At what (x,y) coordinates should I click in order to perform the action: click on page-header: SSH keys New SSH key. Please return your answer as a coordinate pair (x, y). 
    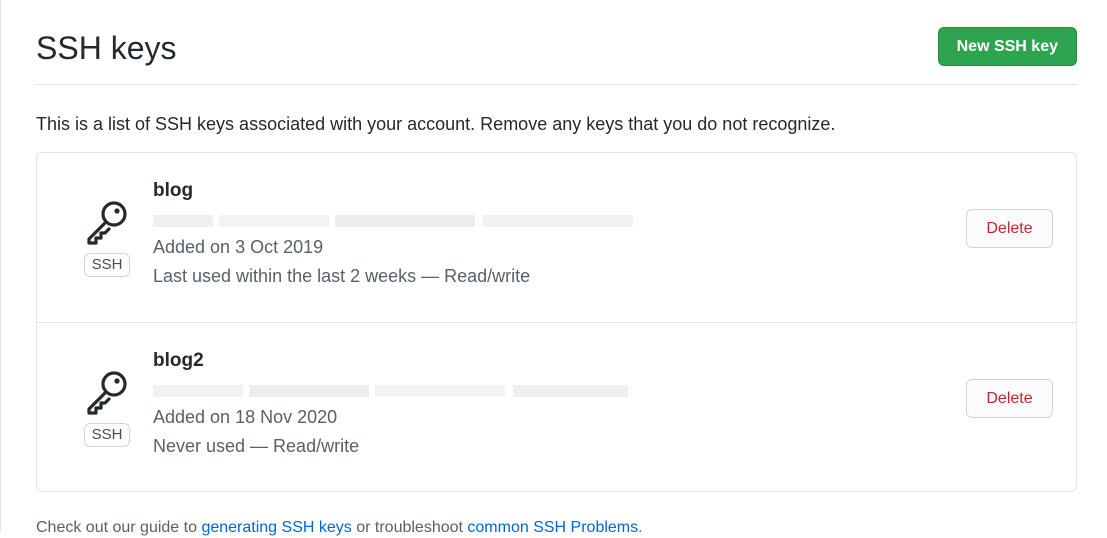
    Looking at the image, I should click on (556, 42).